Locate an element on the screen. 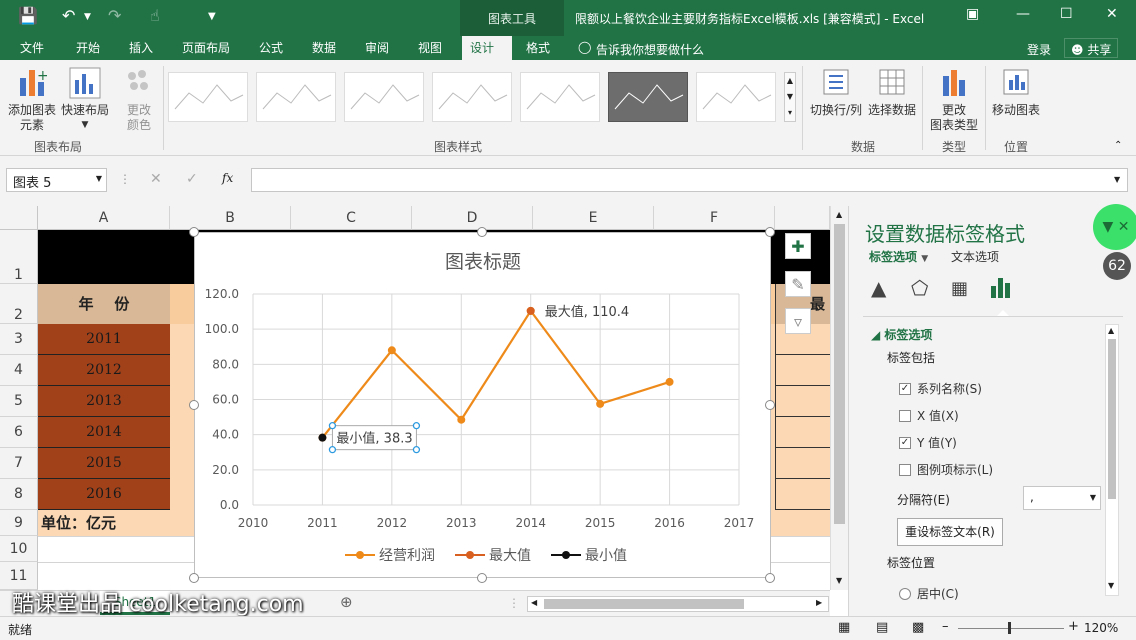 The image size is (1136, 640). tab-split-dots: ⋮ is located at coordinates (514, 603).